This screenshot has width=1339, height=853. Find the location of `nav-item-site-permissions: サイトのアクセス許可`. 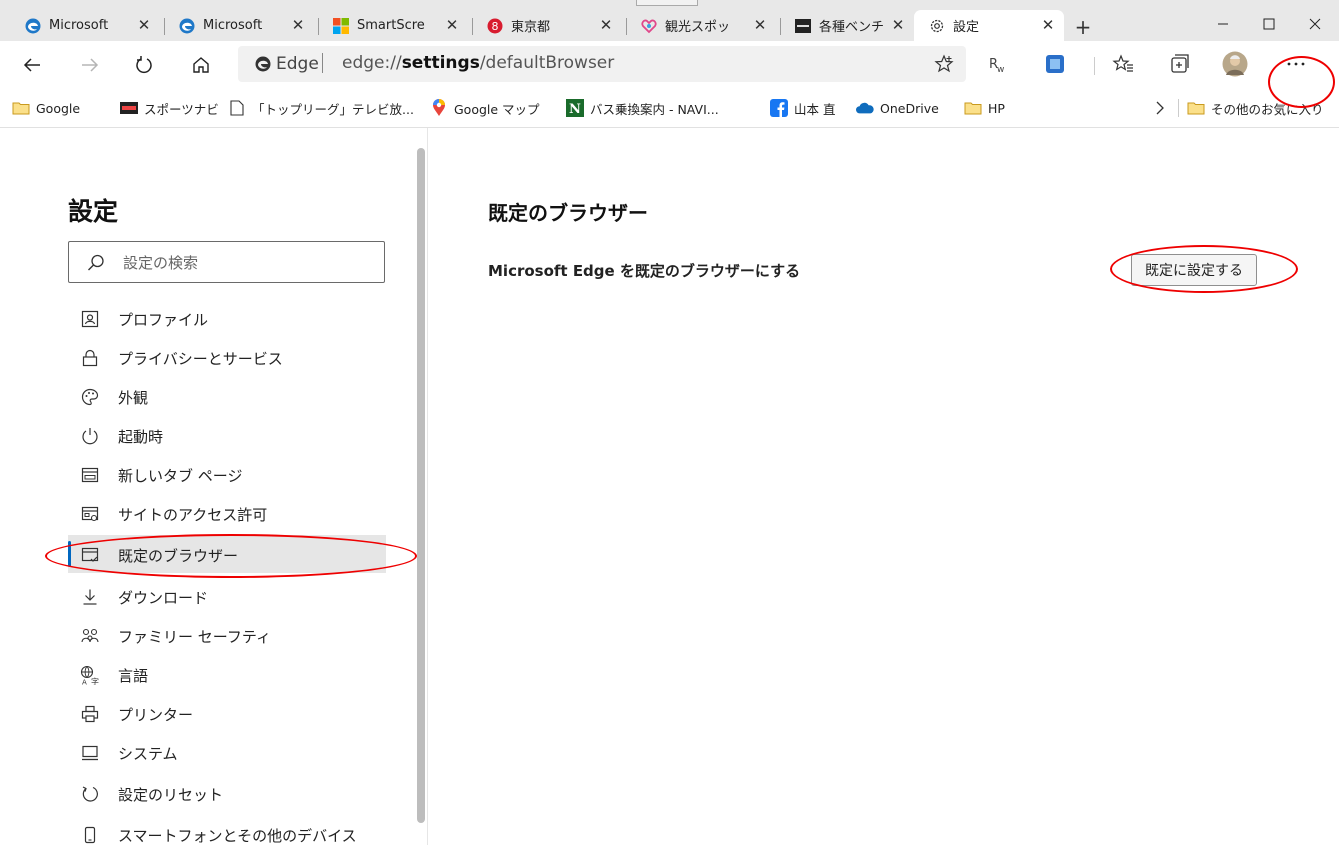

nav-item-site-permissions: サイトのアクセス許可 is located at coordinates (227, 513).